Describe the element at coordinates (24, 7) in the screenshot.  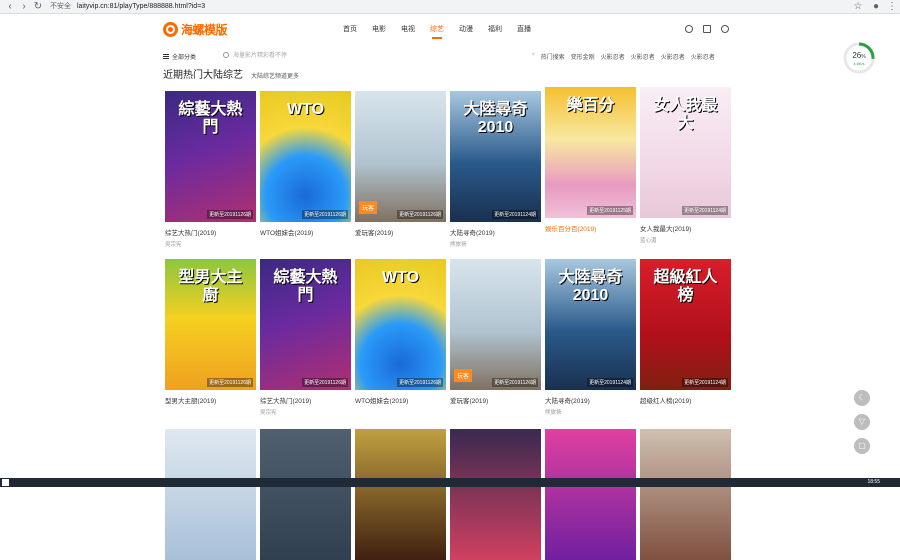
I see `forward-icon: ›` at that location.